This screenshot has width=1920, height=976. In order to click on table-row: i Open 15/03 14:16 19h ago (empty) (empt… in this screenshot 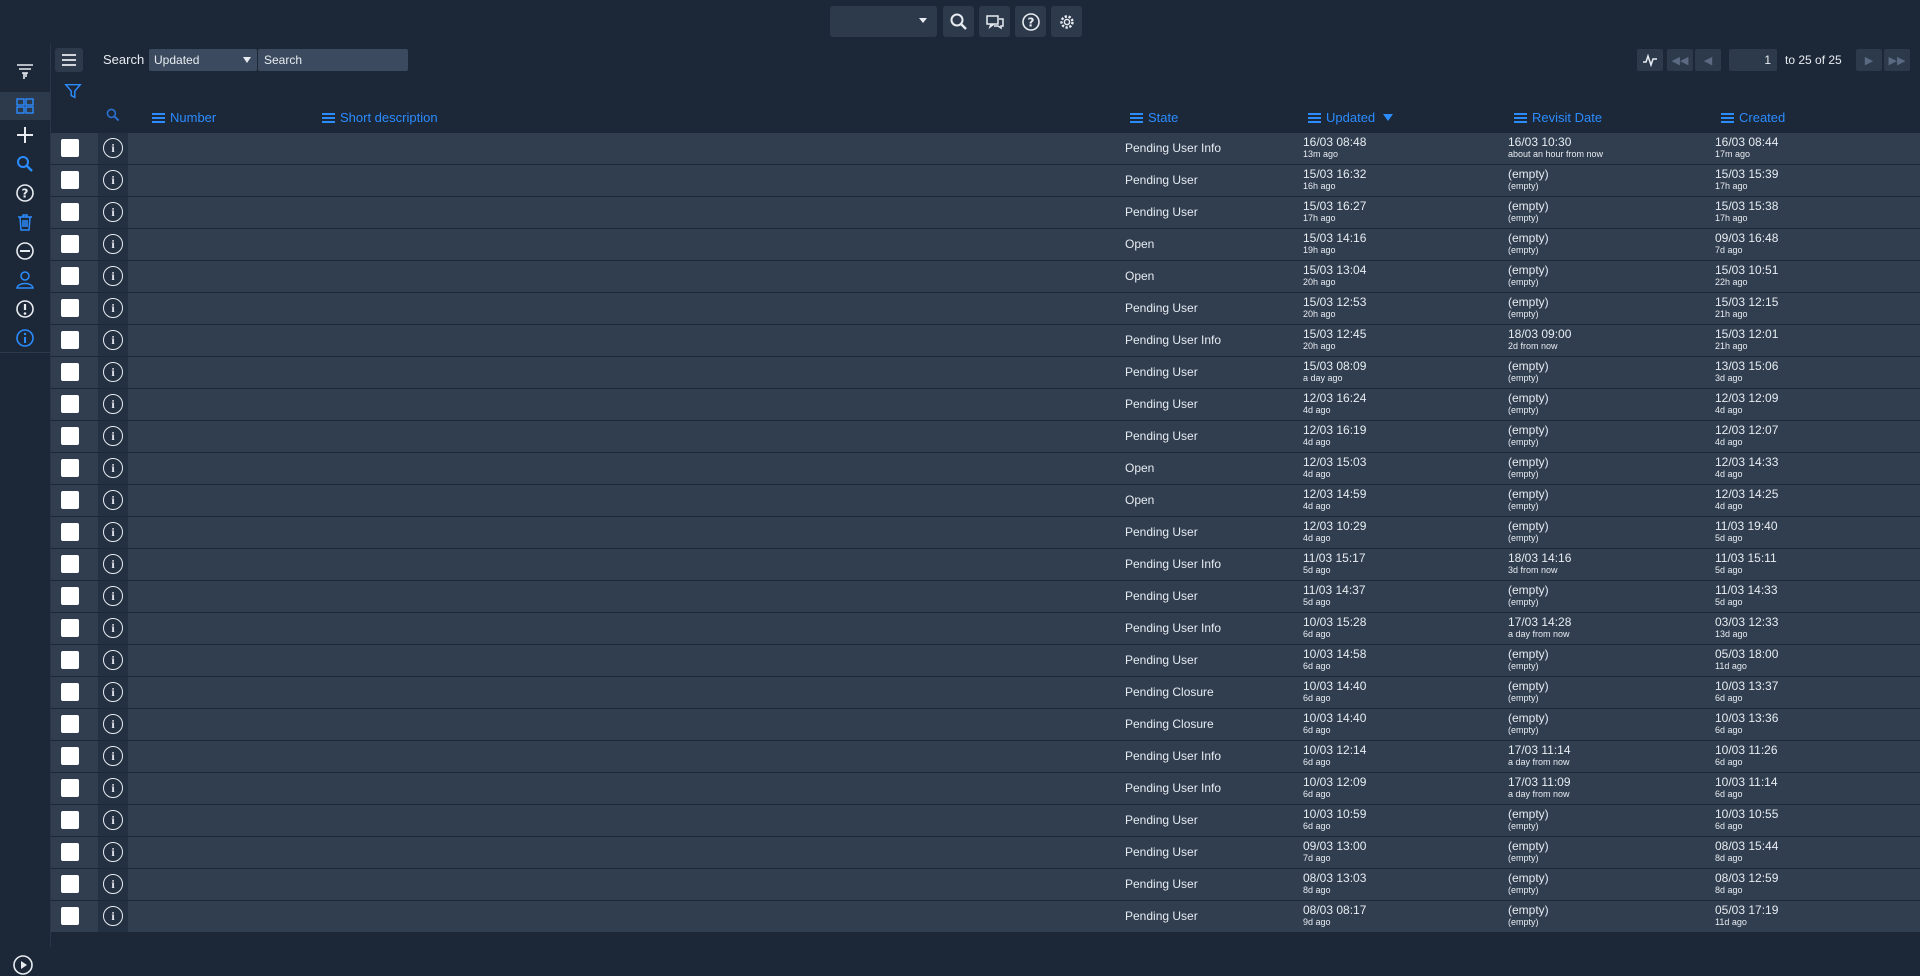, I will do `click(985, 245)`.